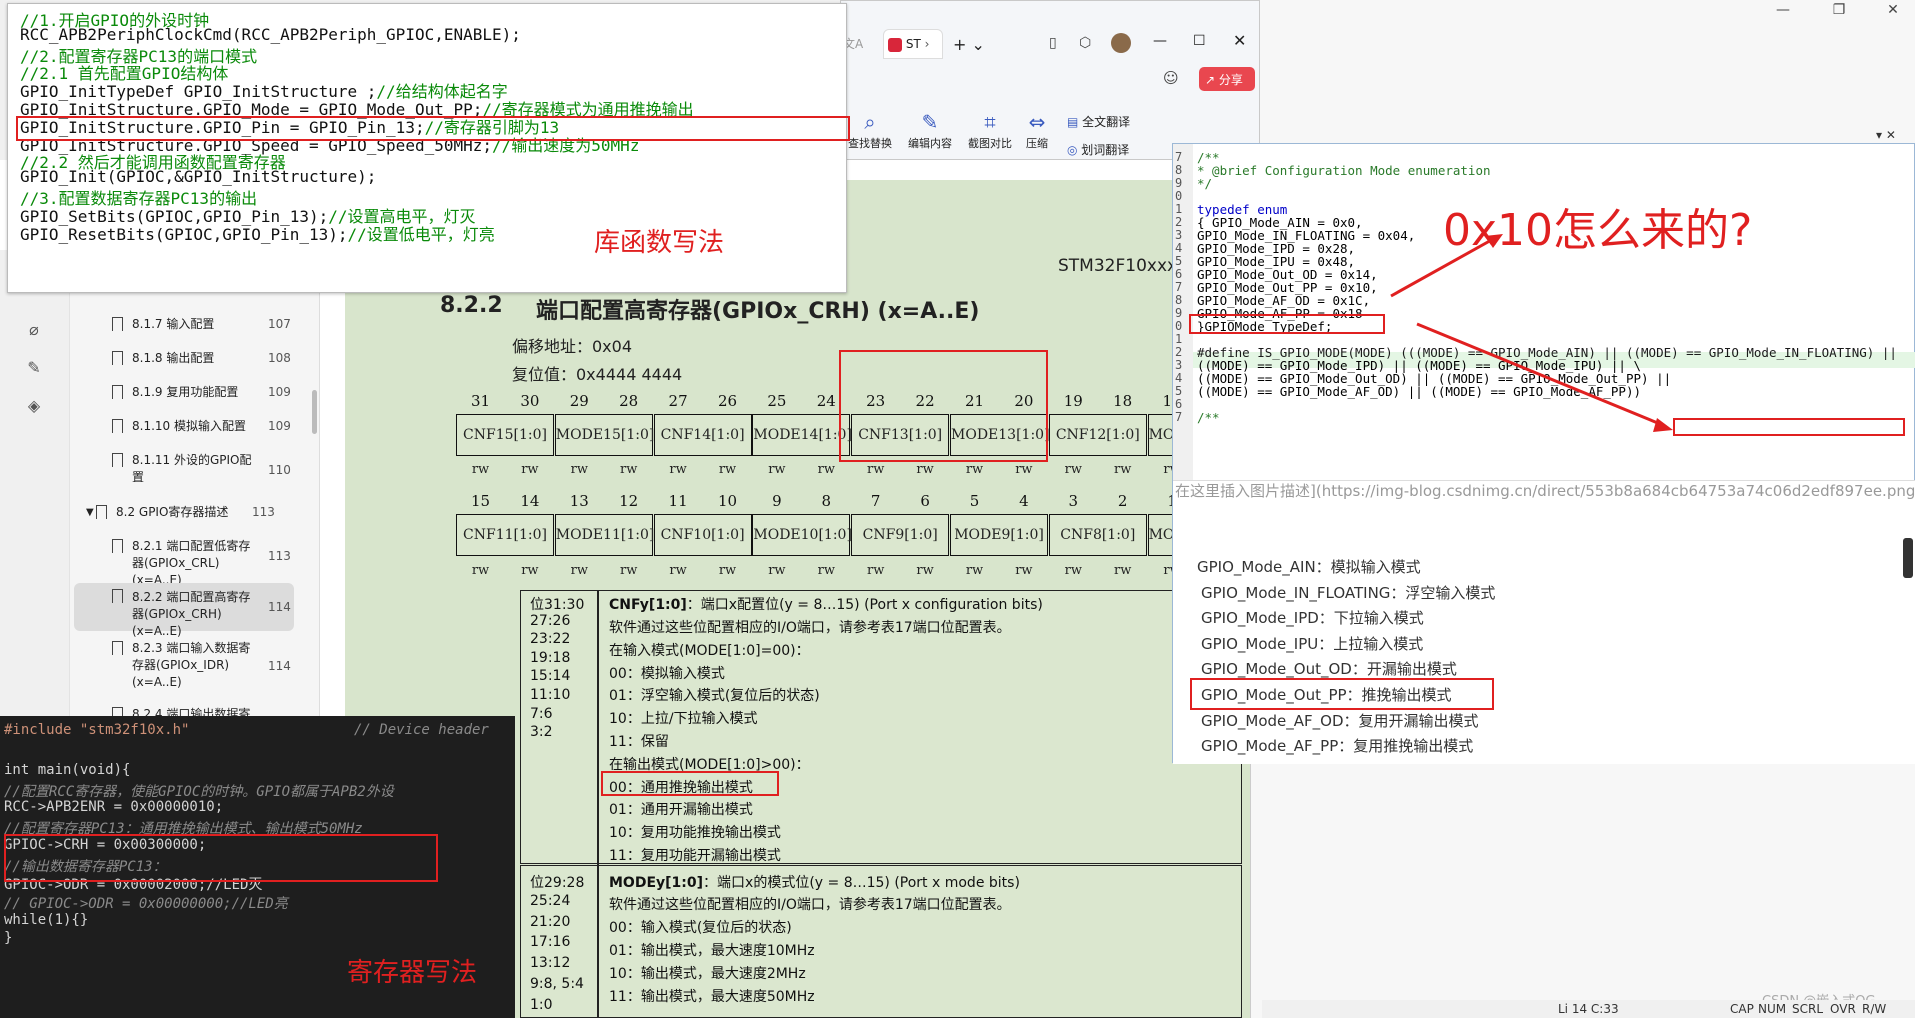 Image resolution: width=1915 pixels, height=1018 pixels. Describe the element at coordinates (34, 330) in the screenshot. I see `attachment-icon: ⌀` at that location.